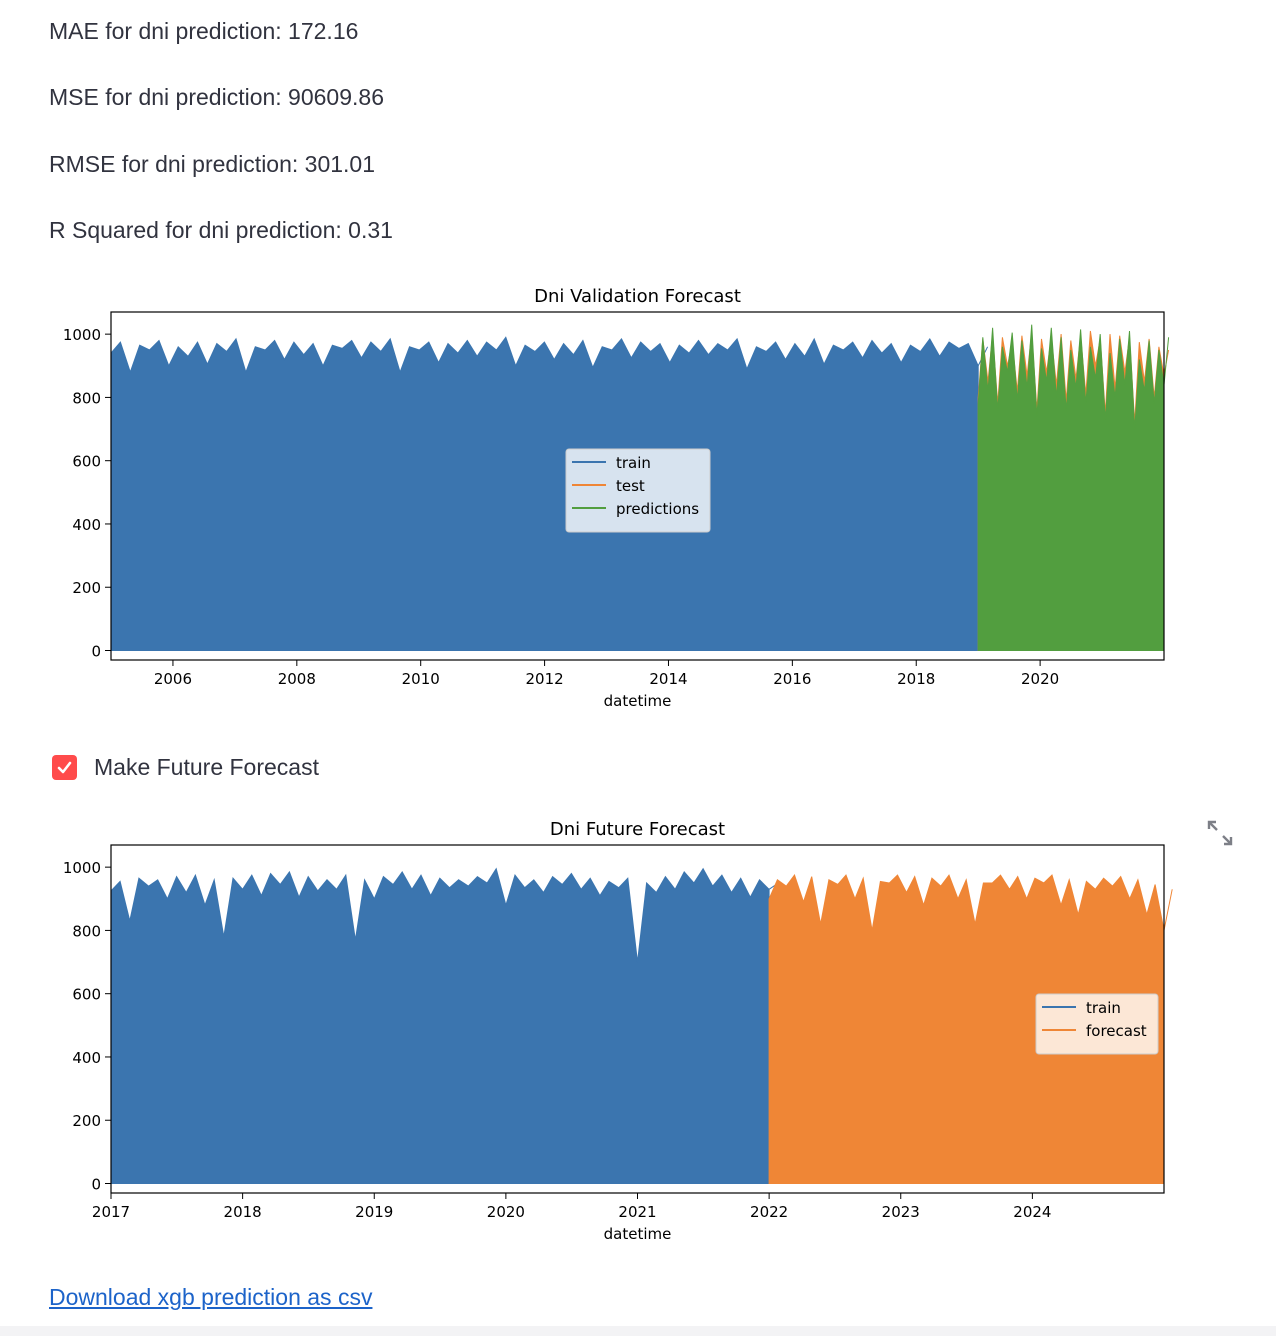 Image resolution: width=1276 pixels, height=1336 pixels. I want to click on metric-r-squared: R Squared for dni prediction: 0.31, so click(221, 230).